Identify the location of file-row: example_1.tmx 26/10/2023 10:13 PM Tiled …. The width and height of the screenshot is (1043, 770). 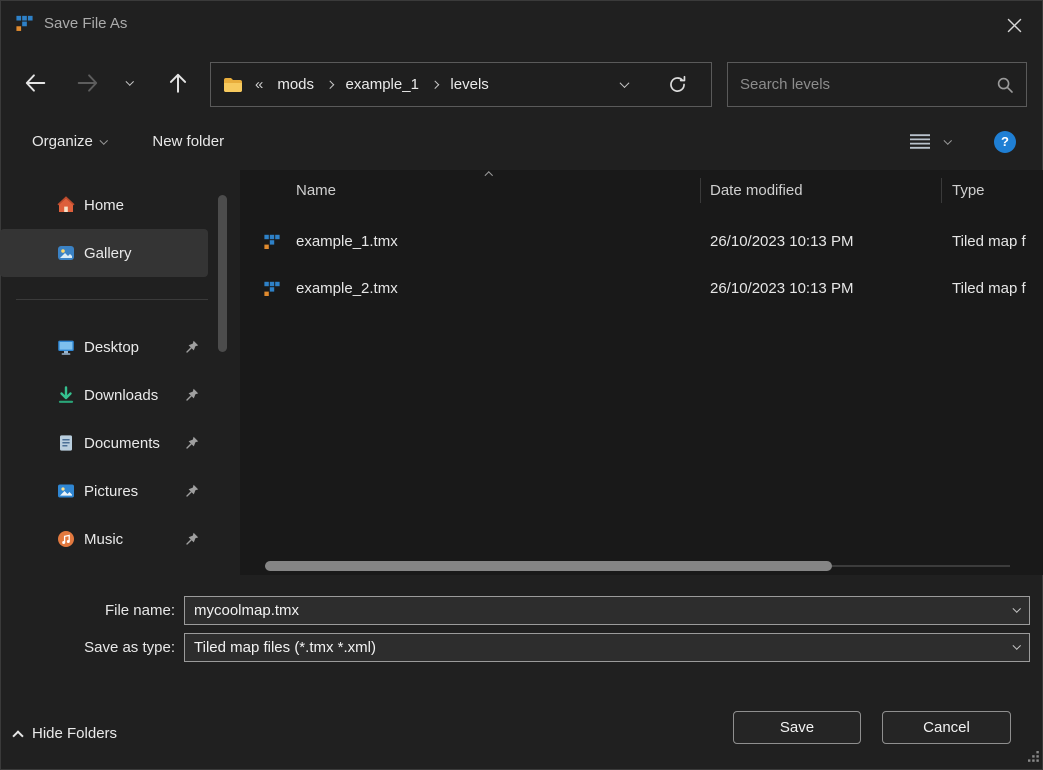
(641, 241).